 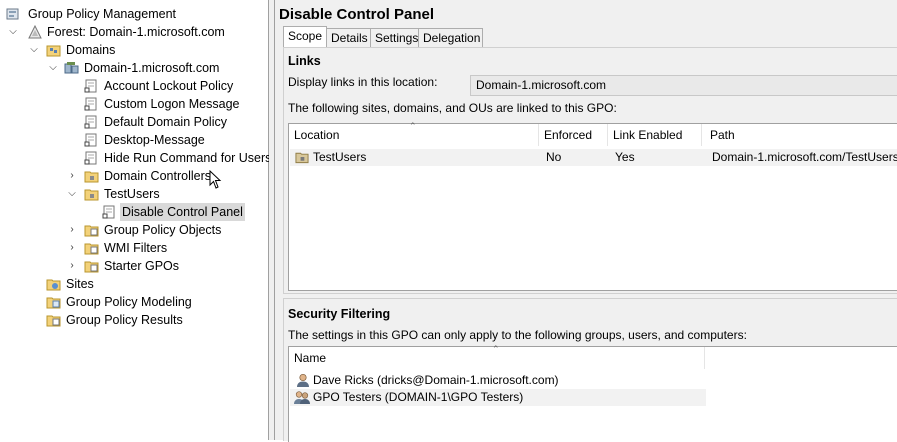 I want to click on tab-scope: Scope, so click(x=305, y=37).